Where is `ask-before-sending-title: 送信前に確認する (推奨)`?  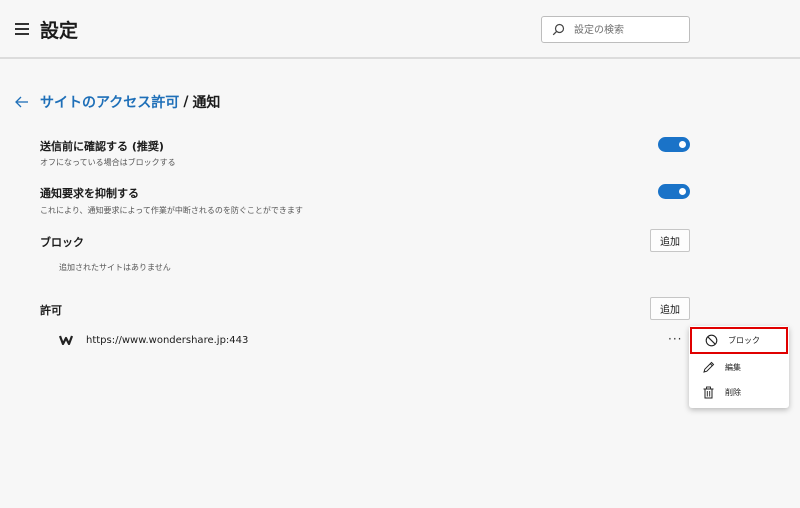
ask-before-sending-title: 送信前に確認する (推奨) is located at coordinates (102, 146).